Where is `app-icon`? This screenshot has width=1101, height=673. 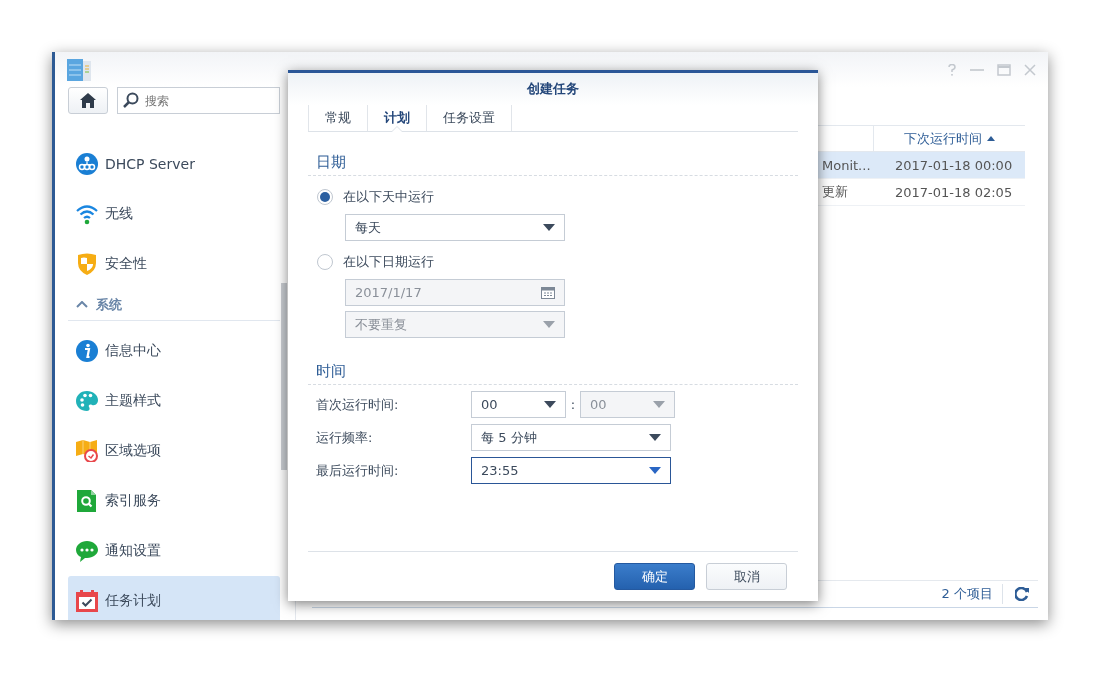
app-icon is located at coordinates (79, 69).